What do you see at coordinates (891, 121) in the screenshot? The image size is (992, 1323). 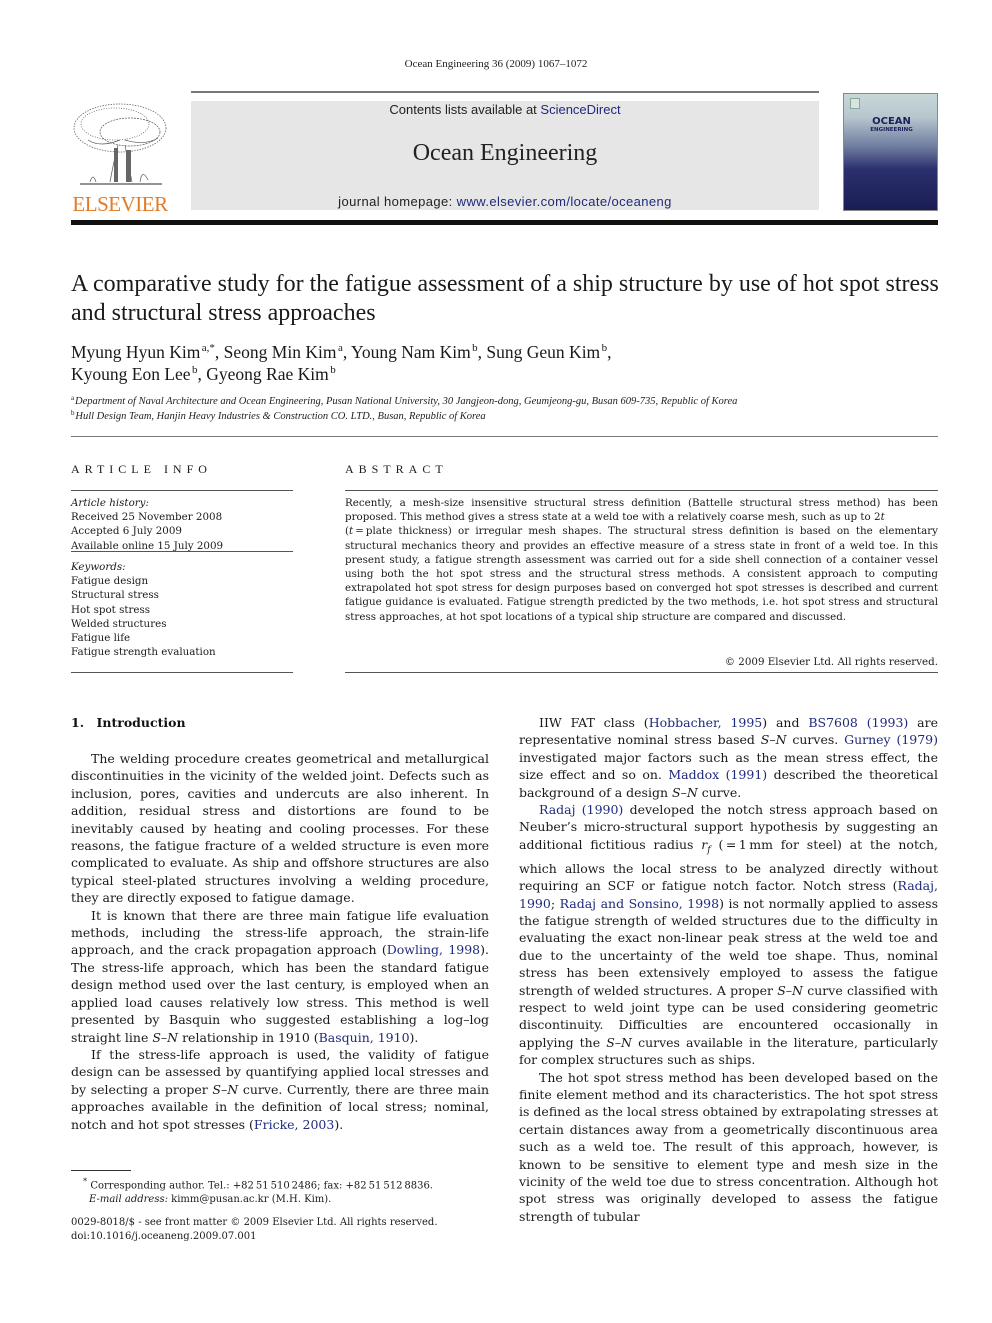 I see `cover-title: OCEAN` at bounding box center [891, 121].